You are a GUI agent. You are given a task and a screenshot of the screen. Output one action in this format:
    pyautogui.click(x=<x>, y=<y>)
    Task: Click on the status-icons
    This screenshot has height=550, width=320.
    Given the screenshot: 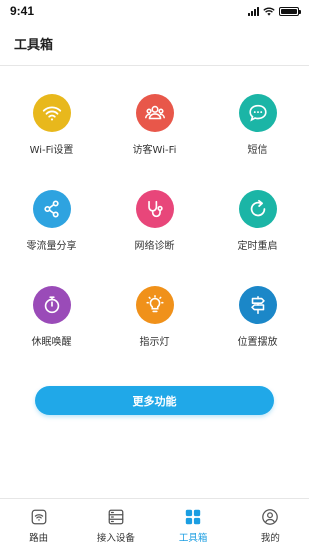 What is the action you would take?
    pyautogui.click(x=274, y=11)
    